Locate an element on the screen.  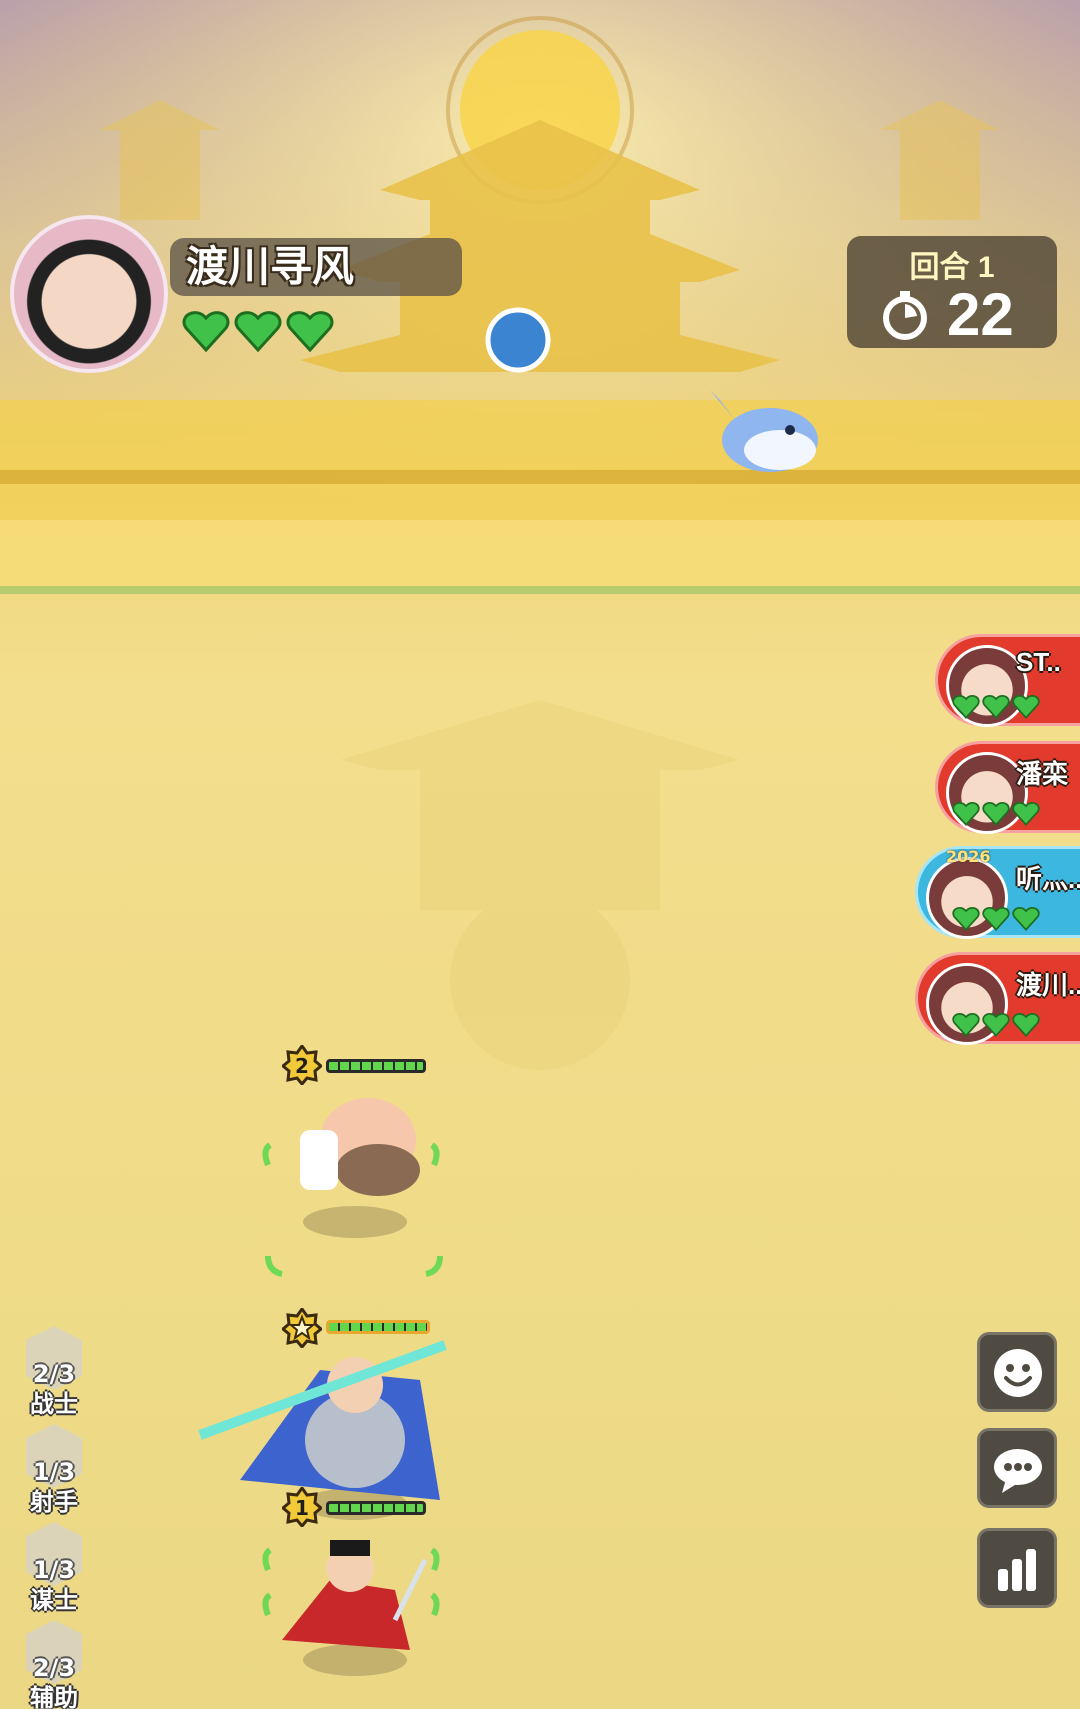
unit-level-badge: 1 is located at coordinates (302, 1507).